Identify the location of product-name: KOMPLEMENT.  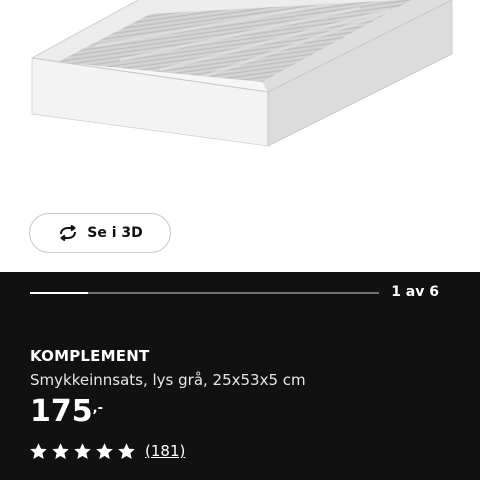
(90, 356).